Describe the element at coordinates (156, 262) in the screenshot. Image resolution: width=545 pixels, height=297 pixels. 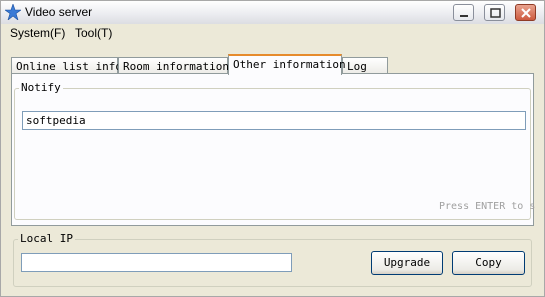
I see `local-ip-input` at that location.